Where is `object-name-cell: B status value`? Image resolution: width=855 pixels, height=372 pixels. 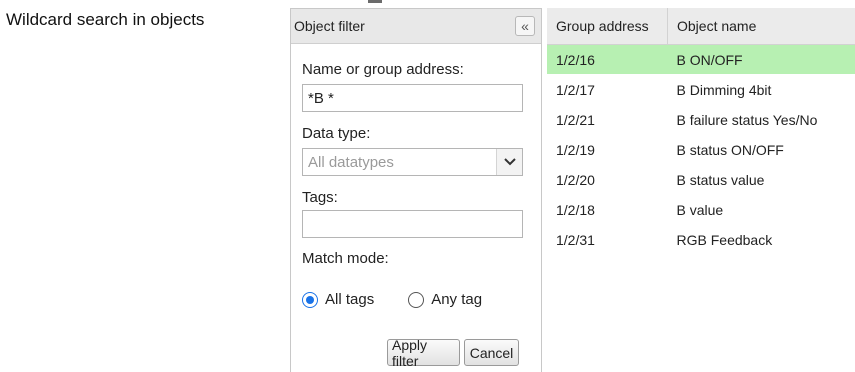 object-name-cell: B status value is located at coordinates (761, 179).